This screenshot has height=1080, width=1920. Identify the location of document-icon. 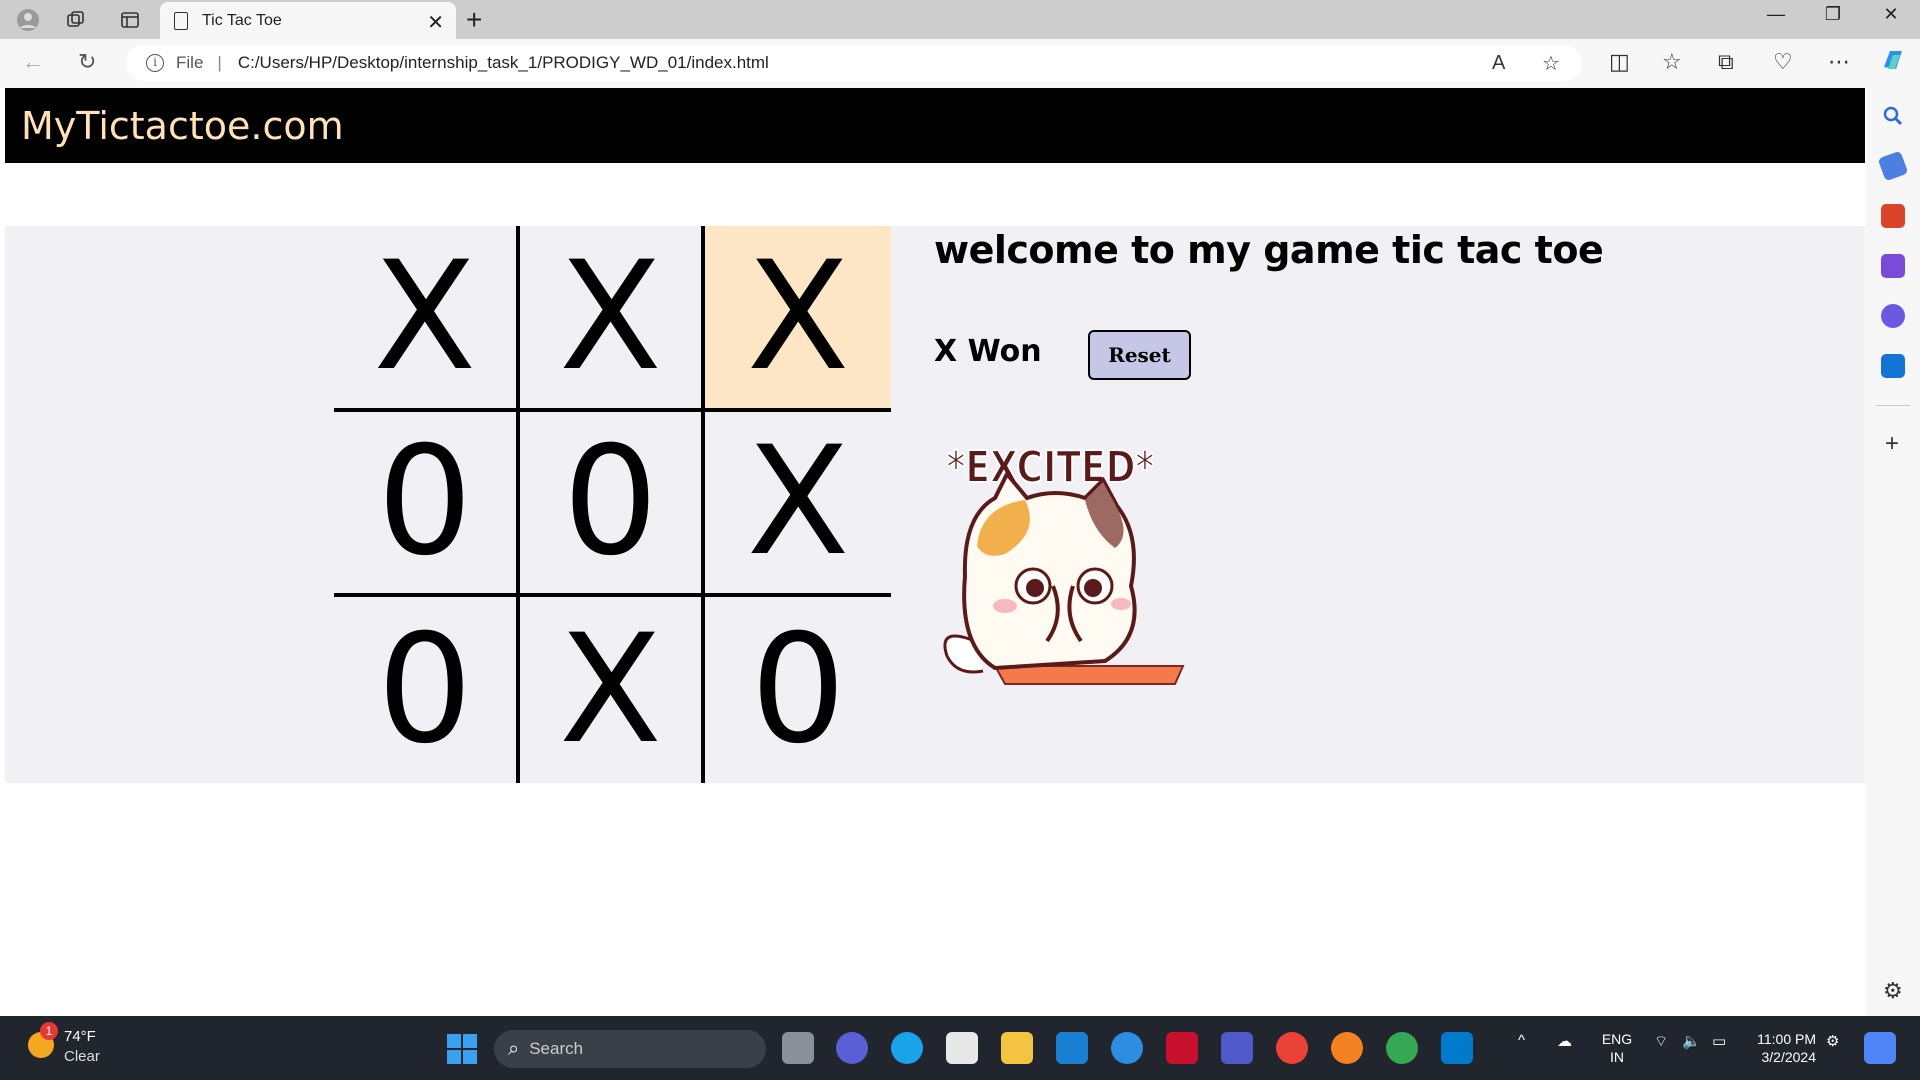
(181, 20).